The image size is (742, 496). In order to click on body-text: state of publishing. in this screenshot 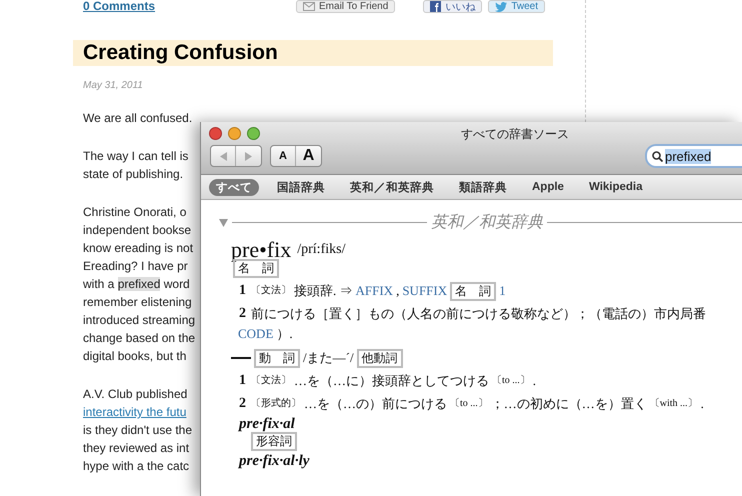, I will do `click(133, 174)`.